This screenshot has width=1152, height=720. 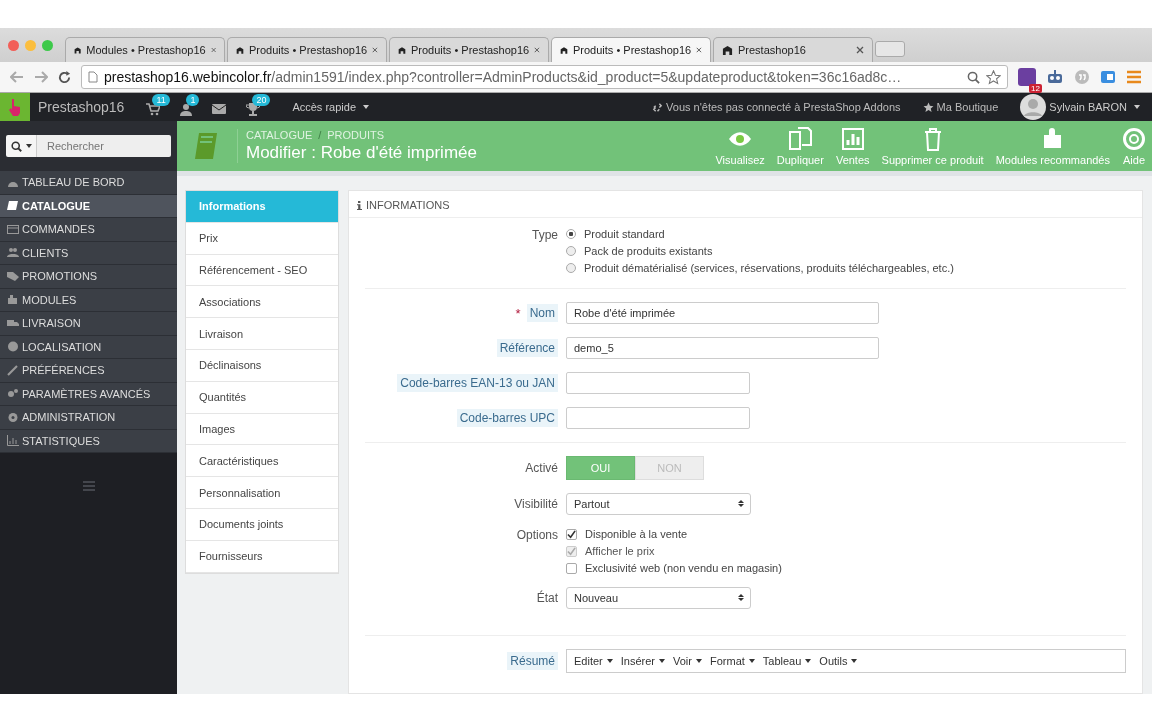 What do you see at coordinates (262, 270) in the screenshot?
I see `product-tab: Référencement - SEO` at bounding box center [262, 270].